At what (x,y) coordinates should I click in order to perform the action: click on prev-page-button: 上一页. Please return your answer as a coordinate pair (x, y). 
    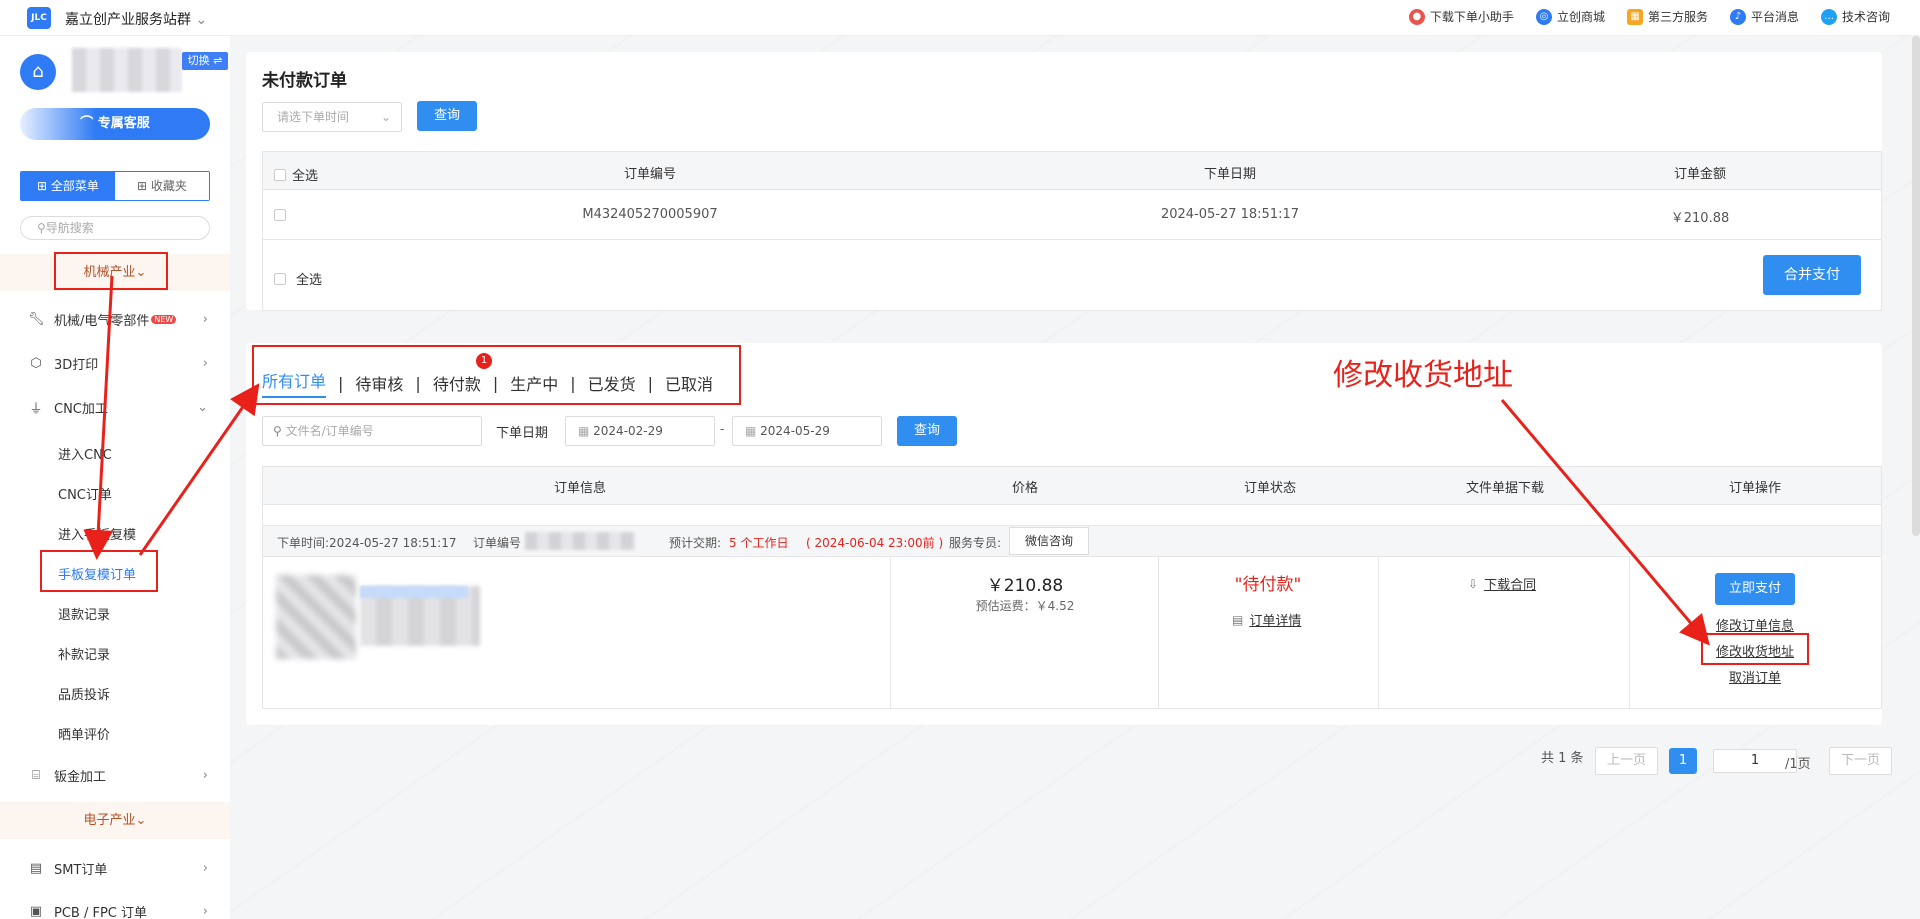
    Looking at the image, I should click on (1626, 761).